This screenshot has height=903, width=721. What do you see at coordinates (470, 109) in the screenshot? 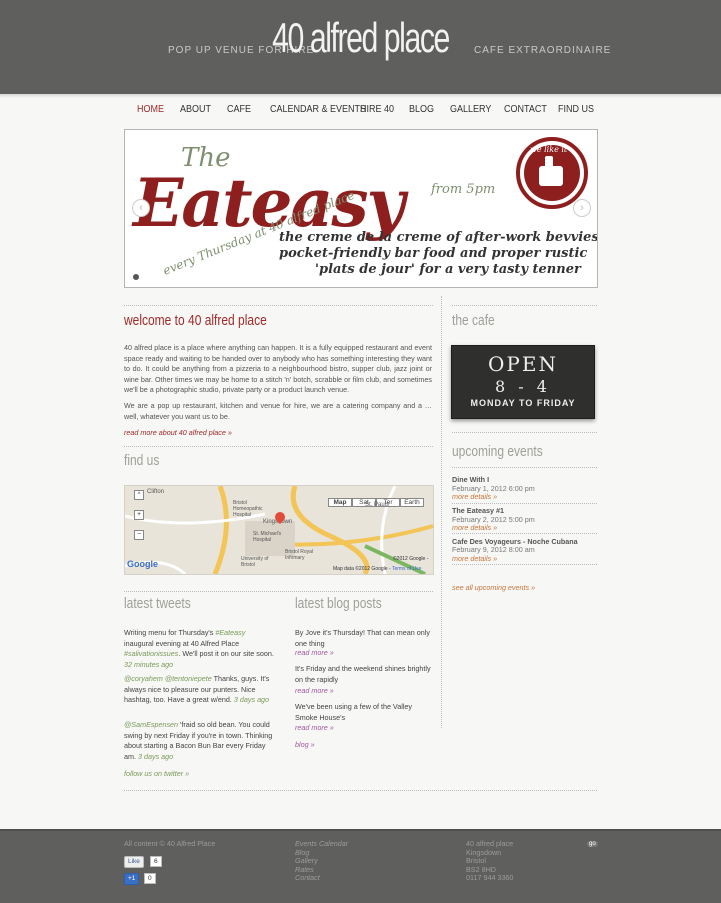
I see `nav-gallery: GALLERY` at bounding box center [470, 109].